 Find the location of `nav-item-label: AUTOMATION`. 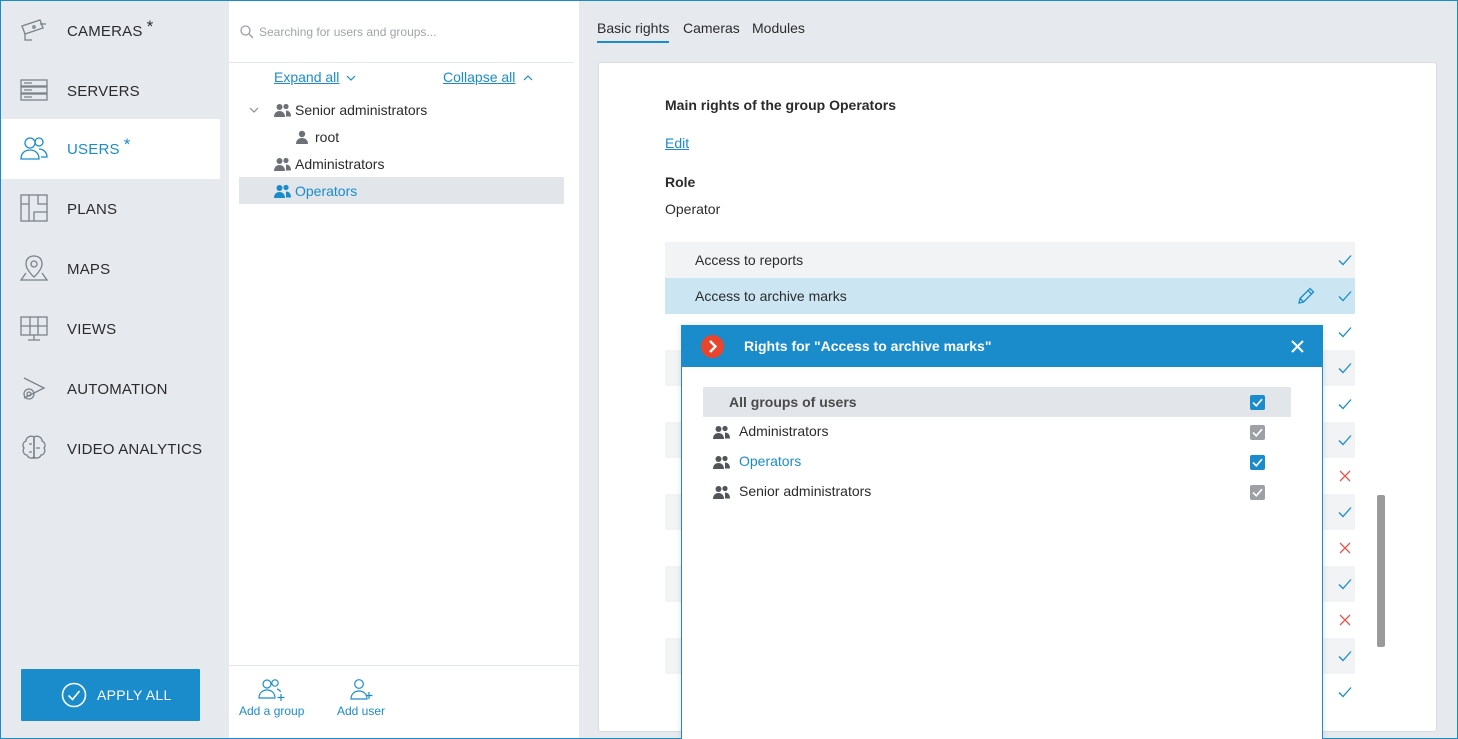

nav-item-label: AUTOMATION is located at coordinates (117, 389).